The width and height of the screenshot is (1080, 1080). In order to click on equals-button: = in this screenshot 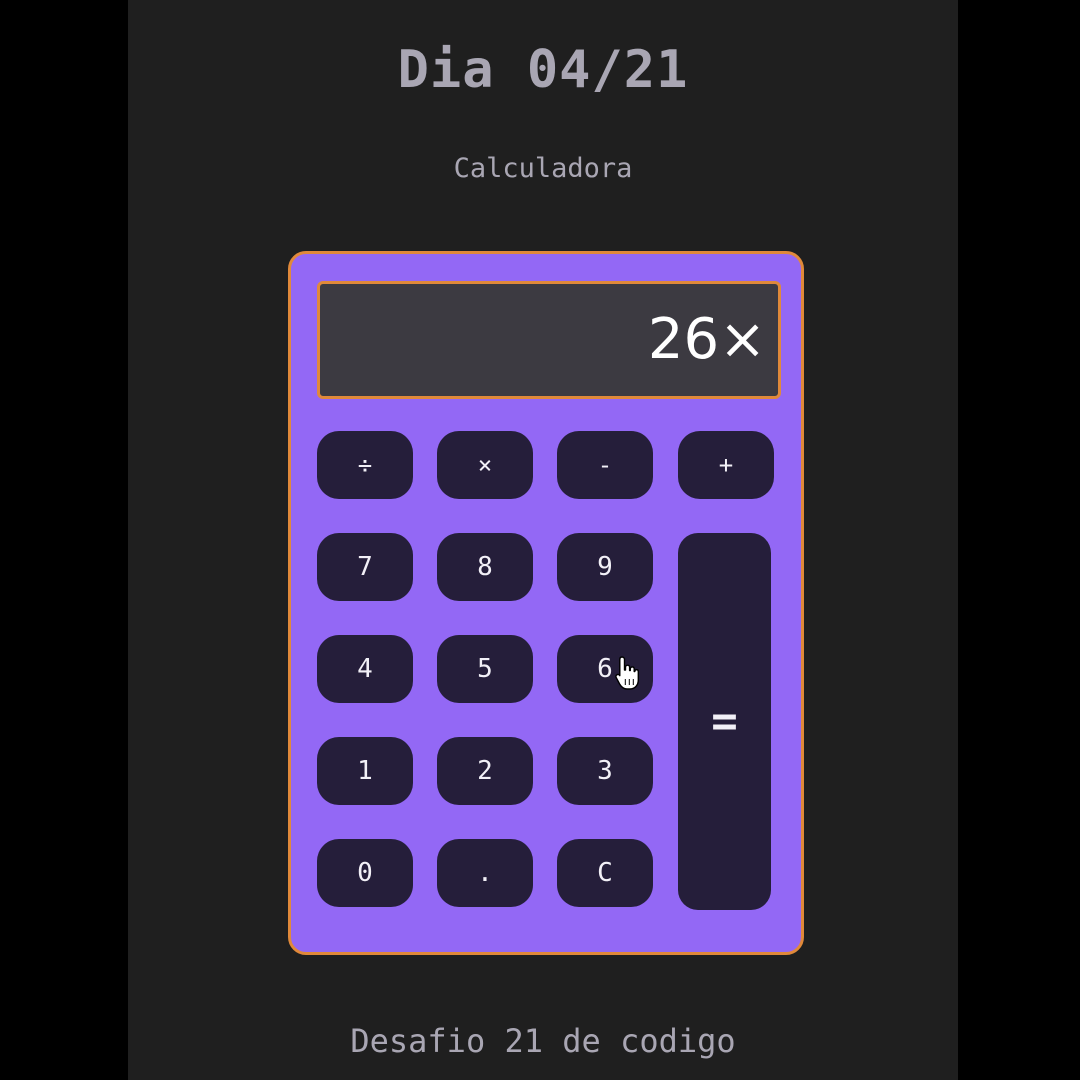, I will do `click(724, 721)`.